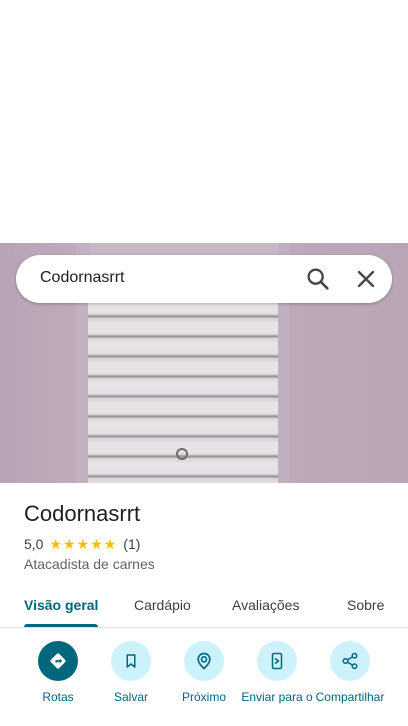  What do you see at coordinates (204, 661) in the screenshot?
I see `nearby-icon` at bounding box center [204, 661].